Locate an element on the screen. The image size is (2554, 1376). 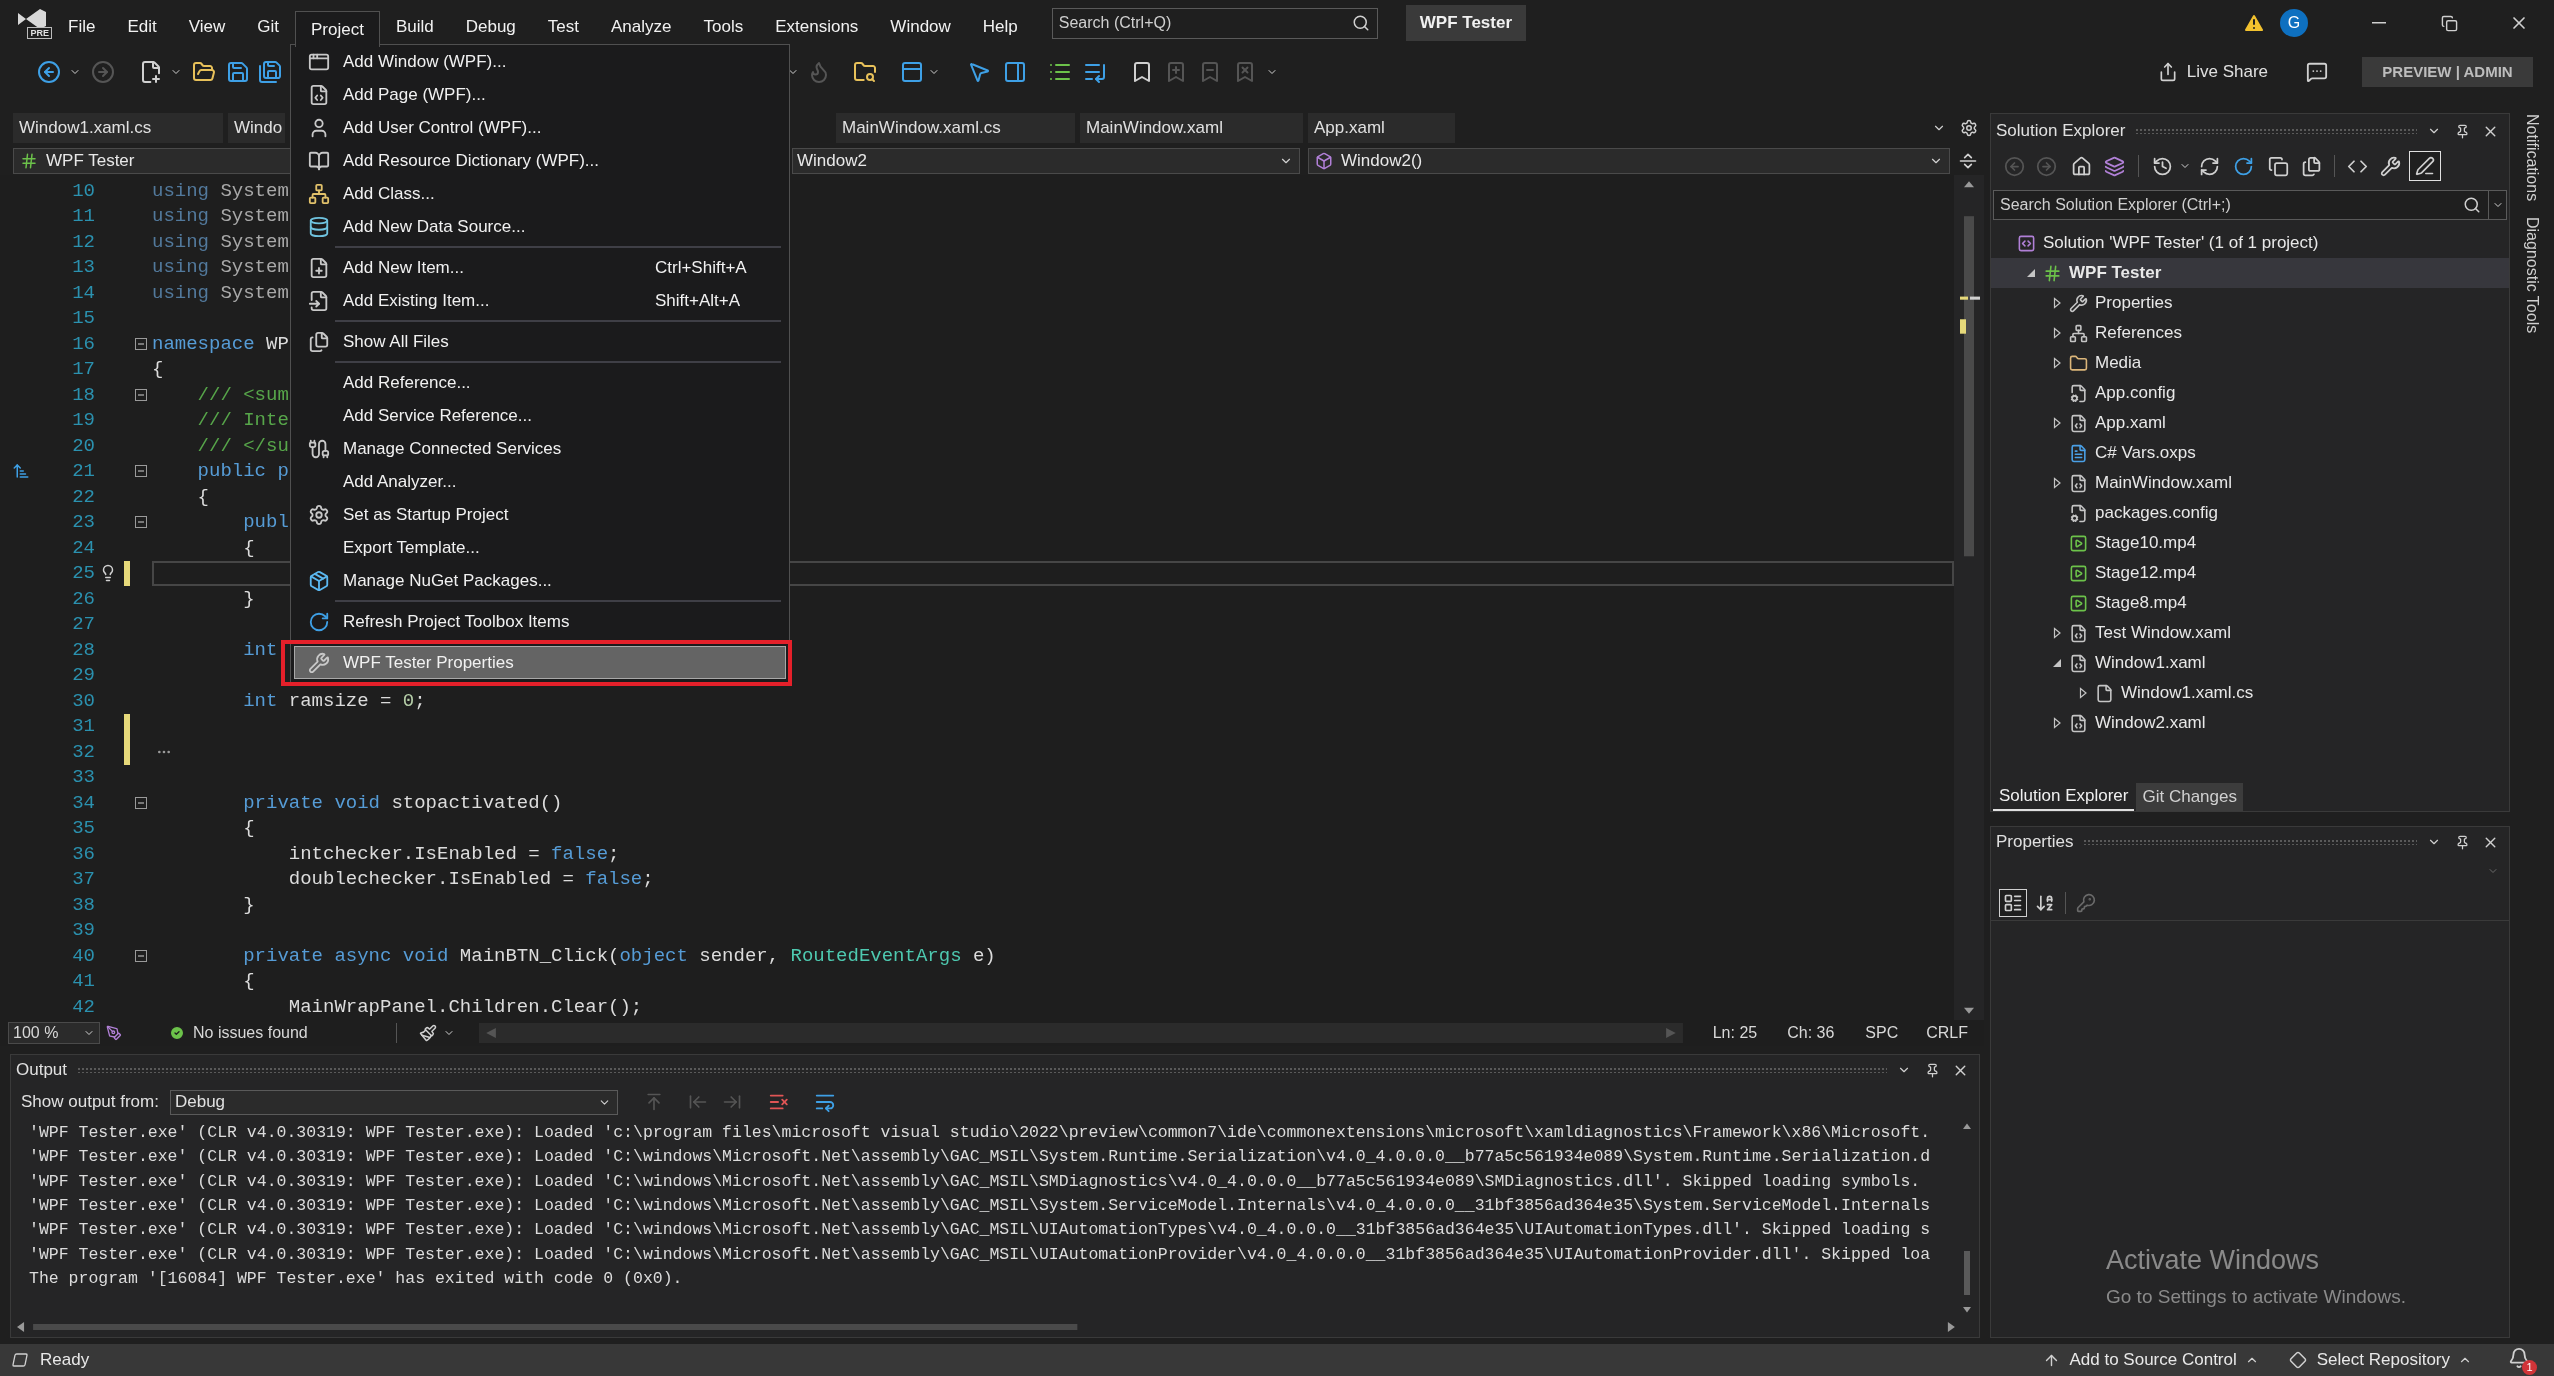
menu-item: Debug is located at coordinates (490, 26).